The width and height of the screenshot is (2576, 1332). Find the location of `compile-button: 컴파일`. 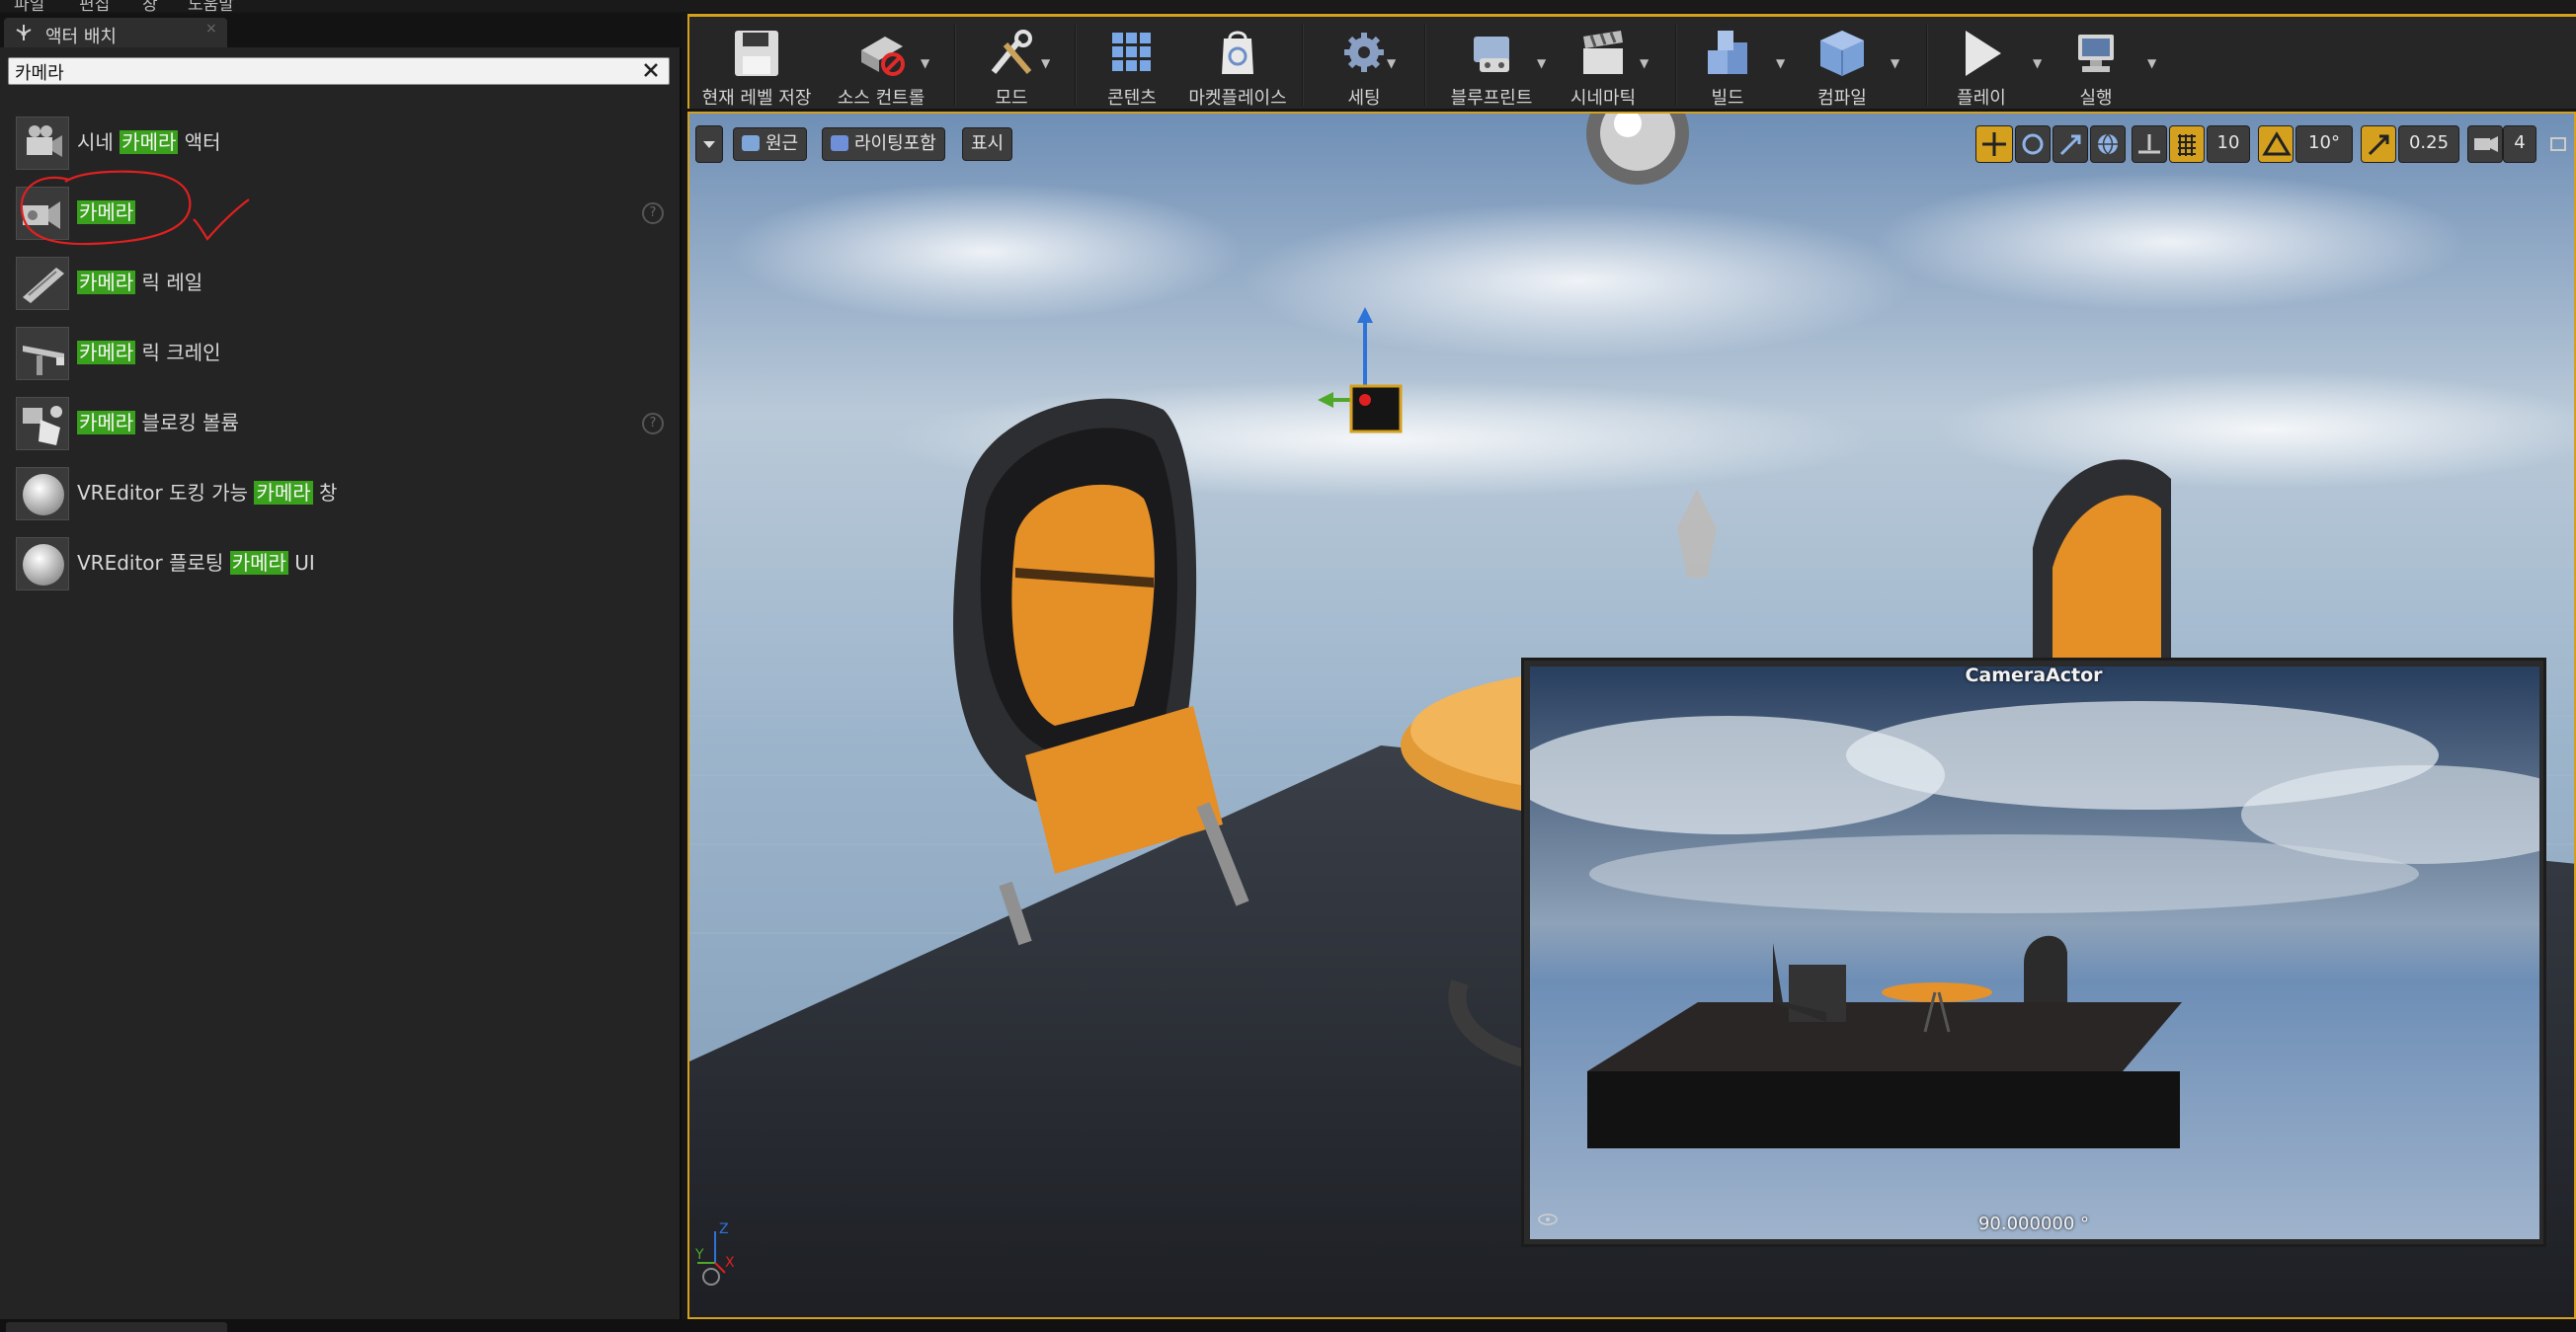

compile-button: 컴파일 is located at coordinates (1842, 66).